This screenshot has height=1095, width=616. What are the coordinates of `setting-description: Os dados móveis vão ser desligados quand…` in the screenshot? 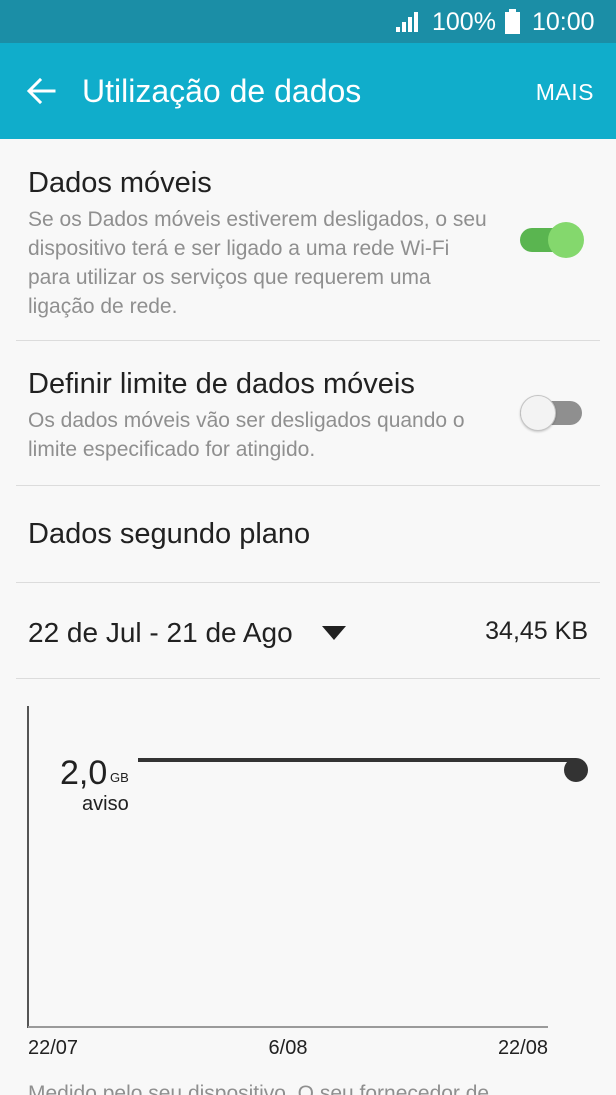 It's located at (246, 435).